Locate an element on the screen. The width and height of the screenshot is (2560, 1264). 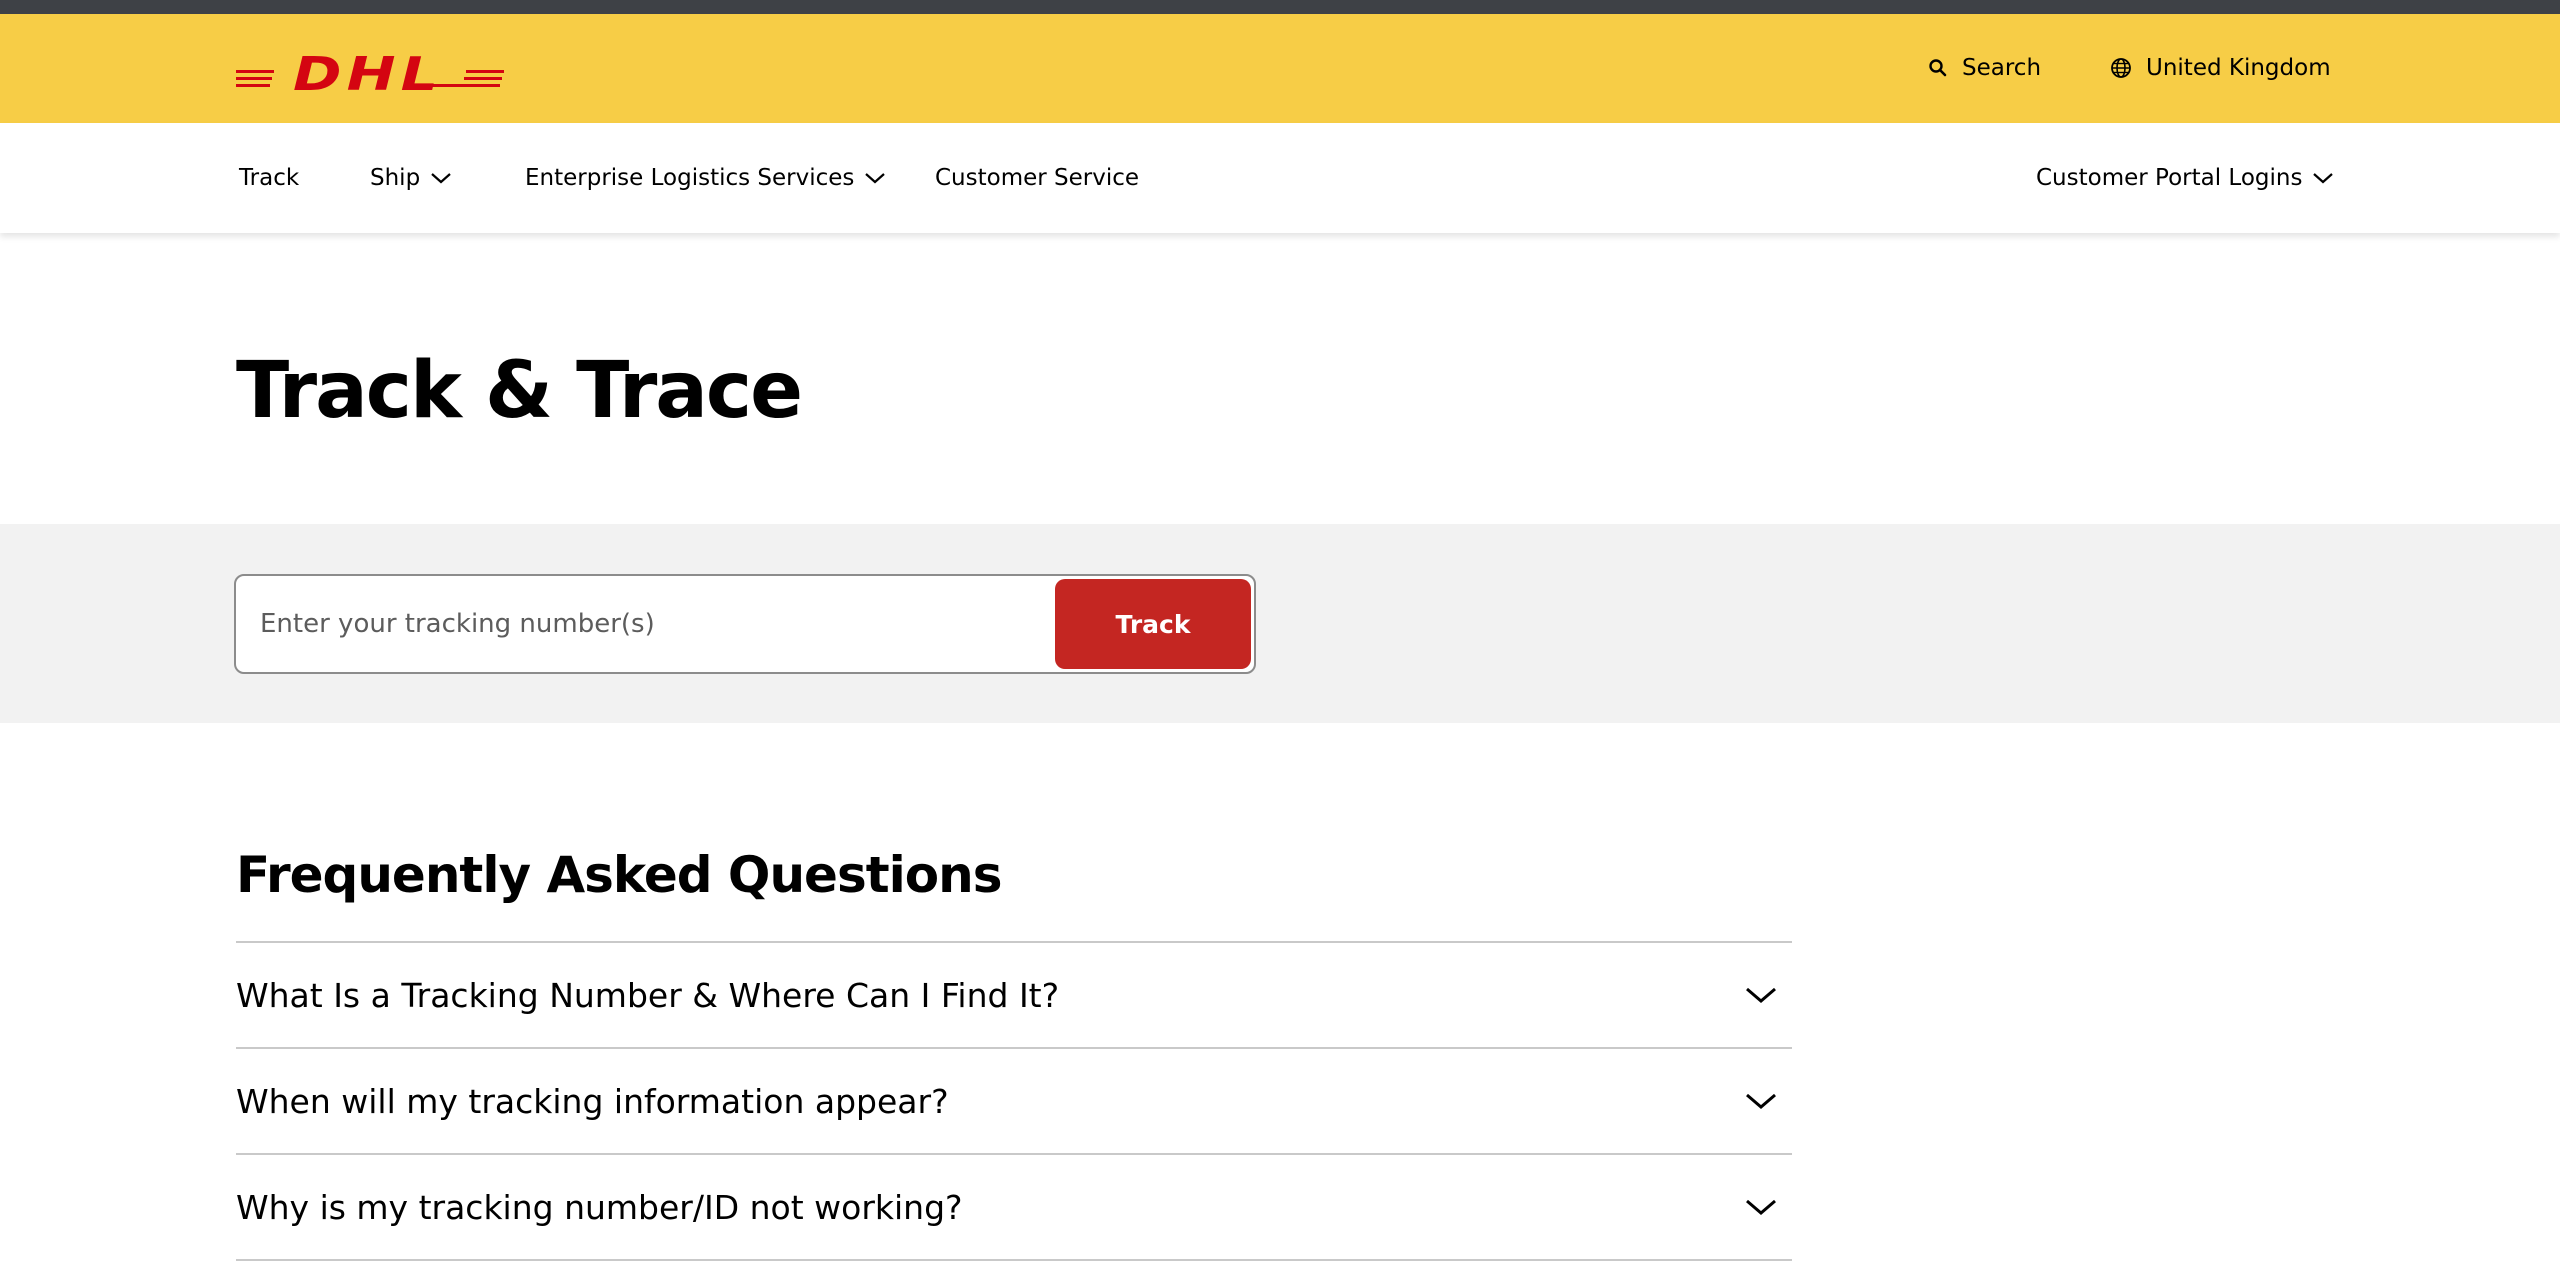
nav-item-enterprise-logistics: Enterprise Logistics Services is located at coordinates (705, 178).